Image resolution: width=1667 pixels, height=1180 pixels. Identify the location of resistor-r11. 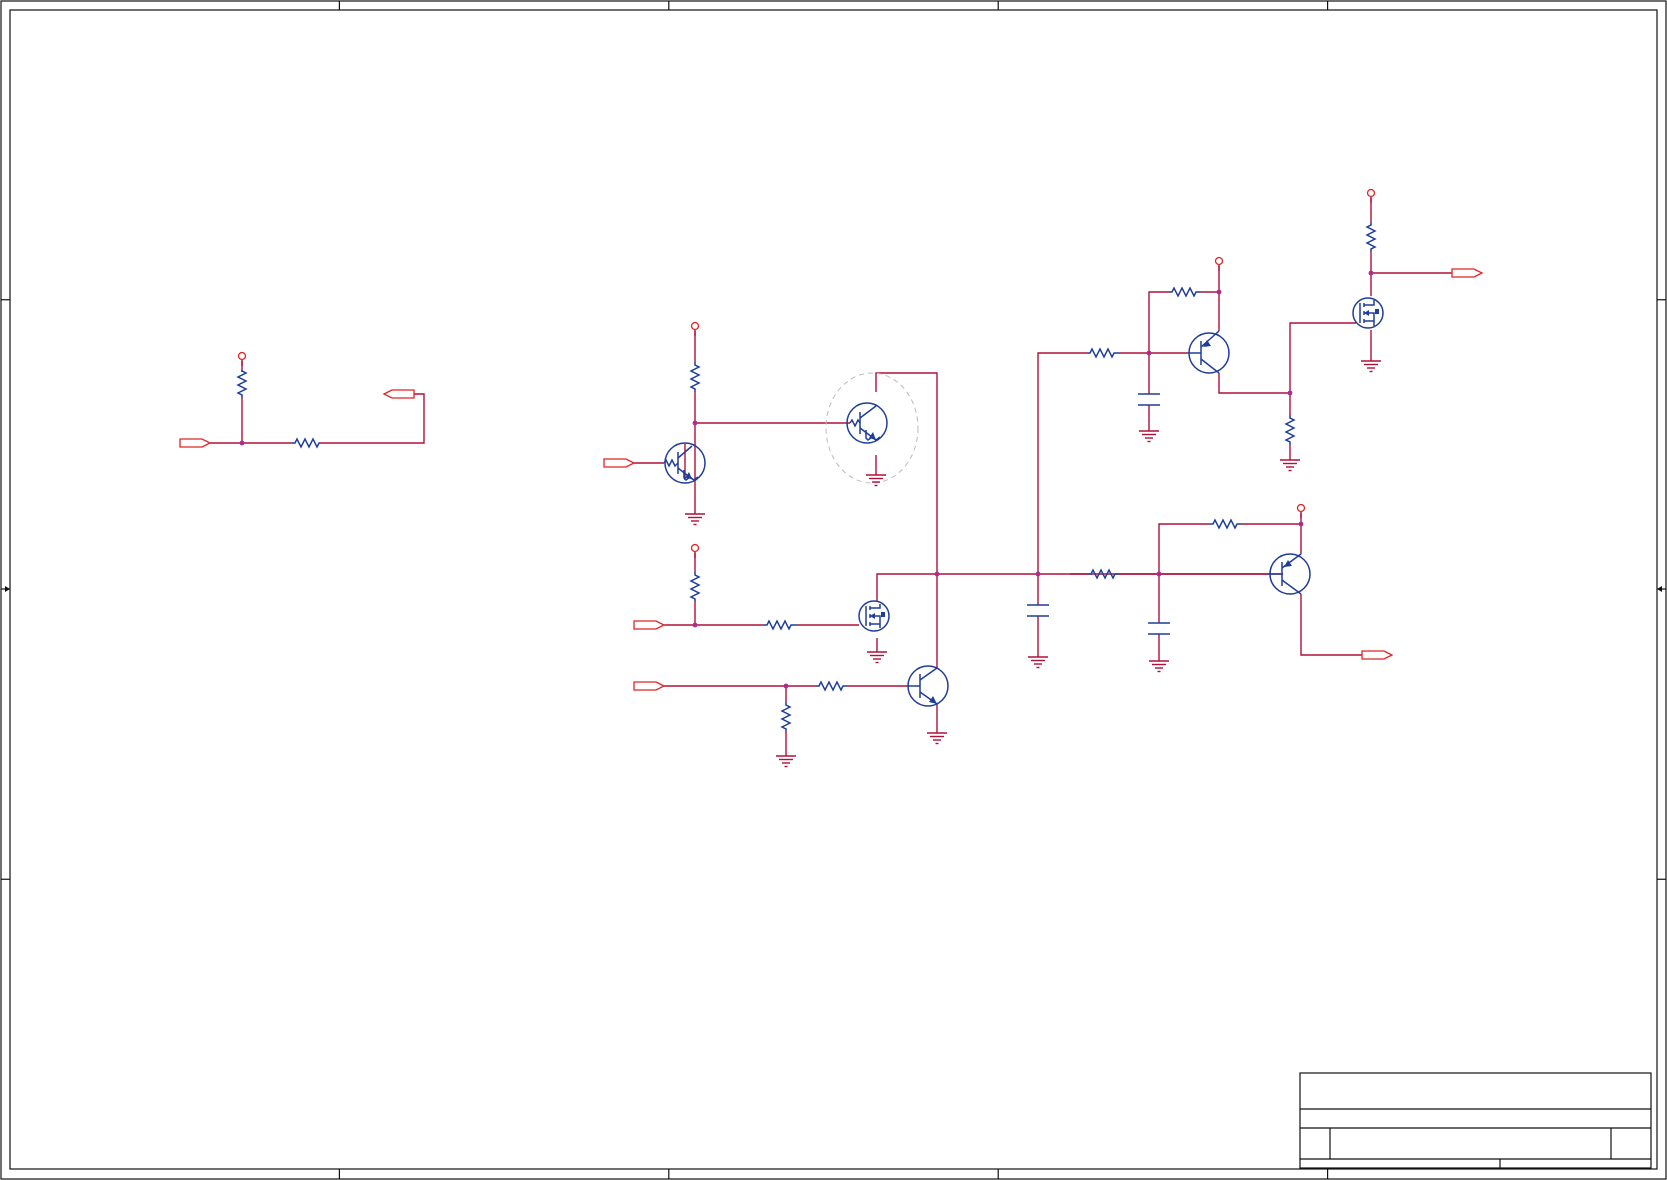
(1371, 237).